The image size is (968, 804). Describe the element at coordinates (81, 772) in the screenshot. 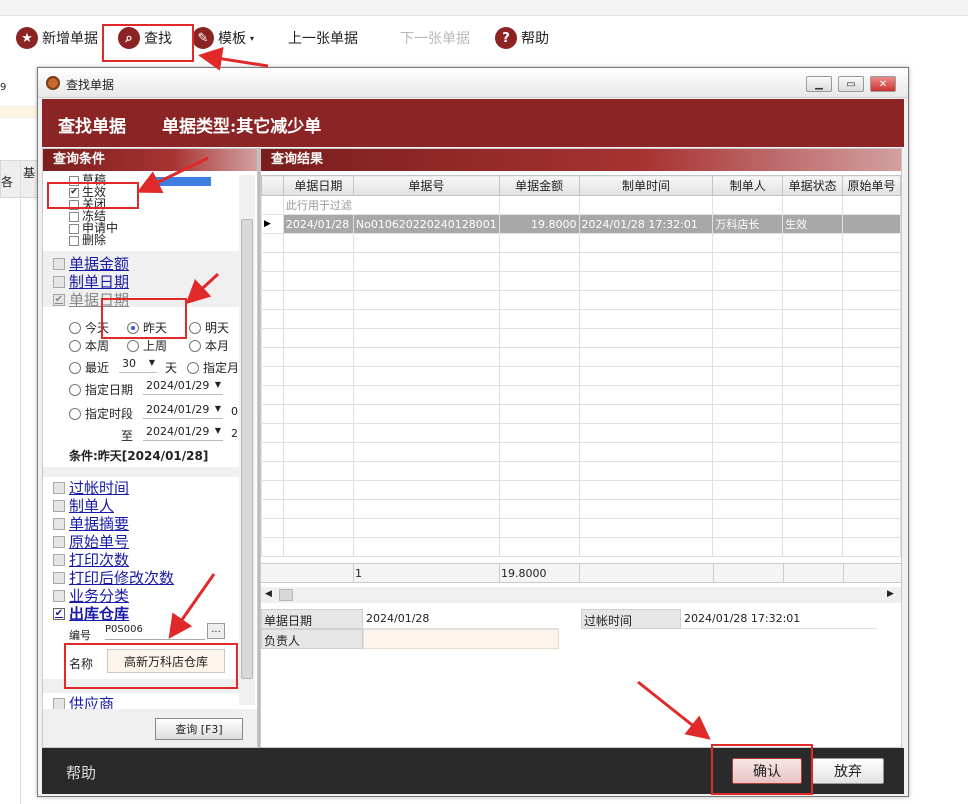

I see `help-link: 帮助` at that location.